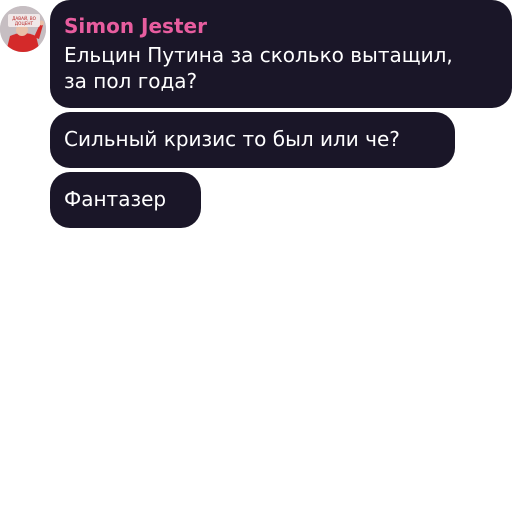 The image size is (512, 512). I want to click on message-text: Фантазер, so click(115, 199).